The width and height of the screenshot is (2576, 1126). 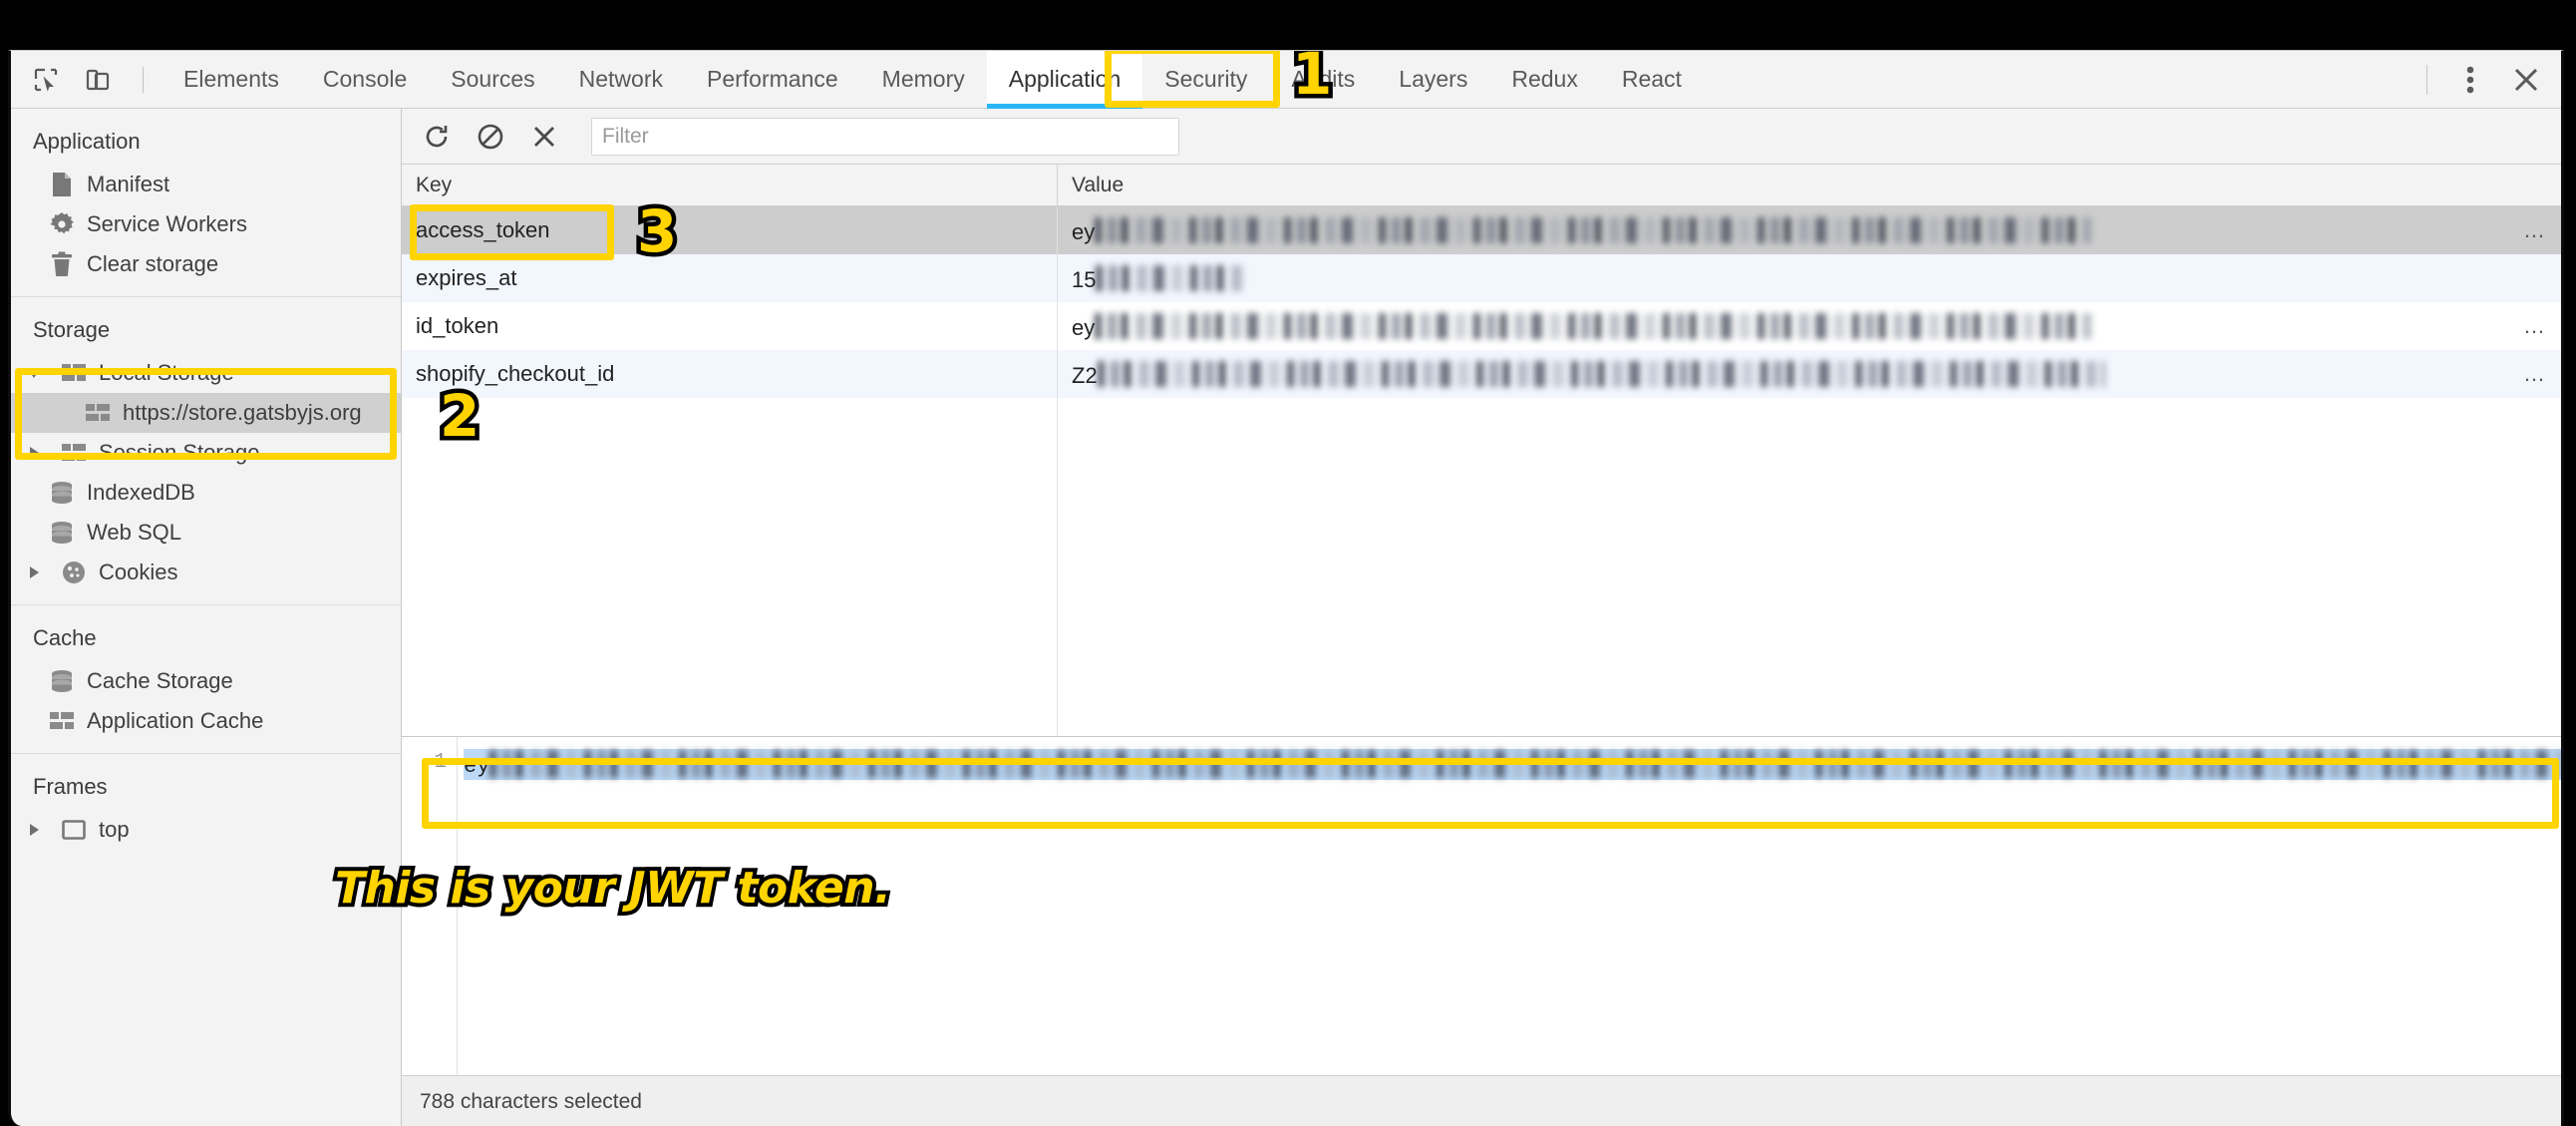 What do you see at coordinates (206, 572) in the screenshot?
I see `sidebar-item-cookies: Cookies` at bounding box center [206, 572].